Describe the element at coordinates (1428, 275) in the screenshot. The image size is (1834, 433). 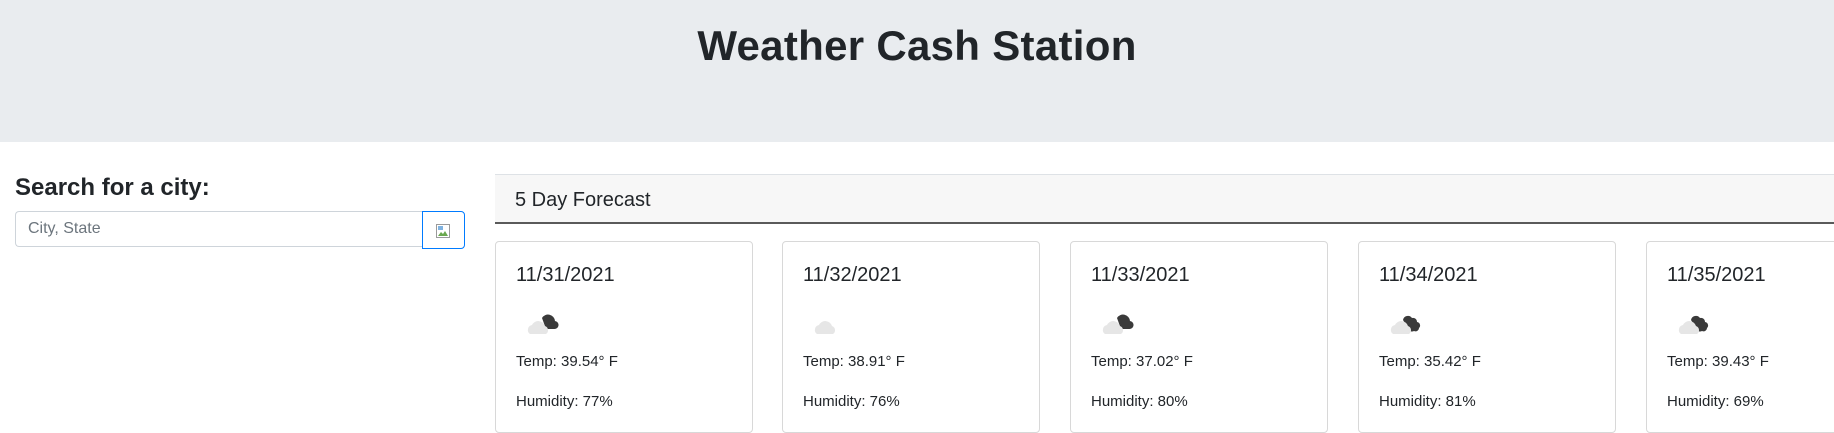
I see `forecast-date: 11/34/2021` at that location.